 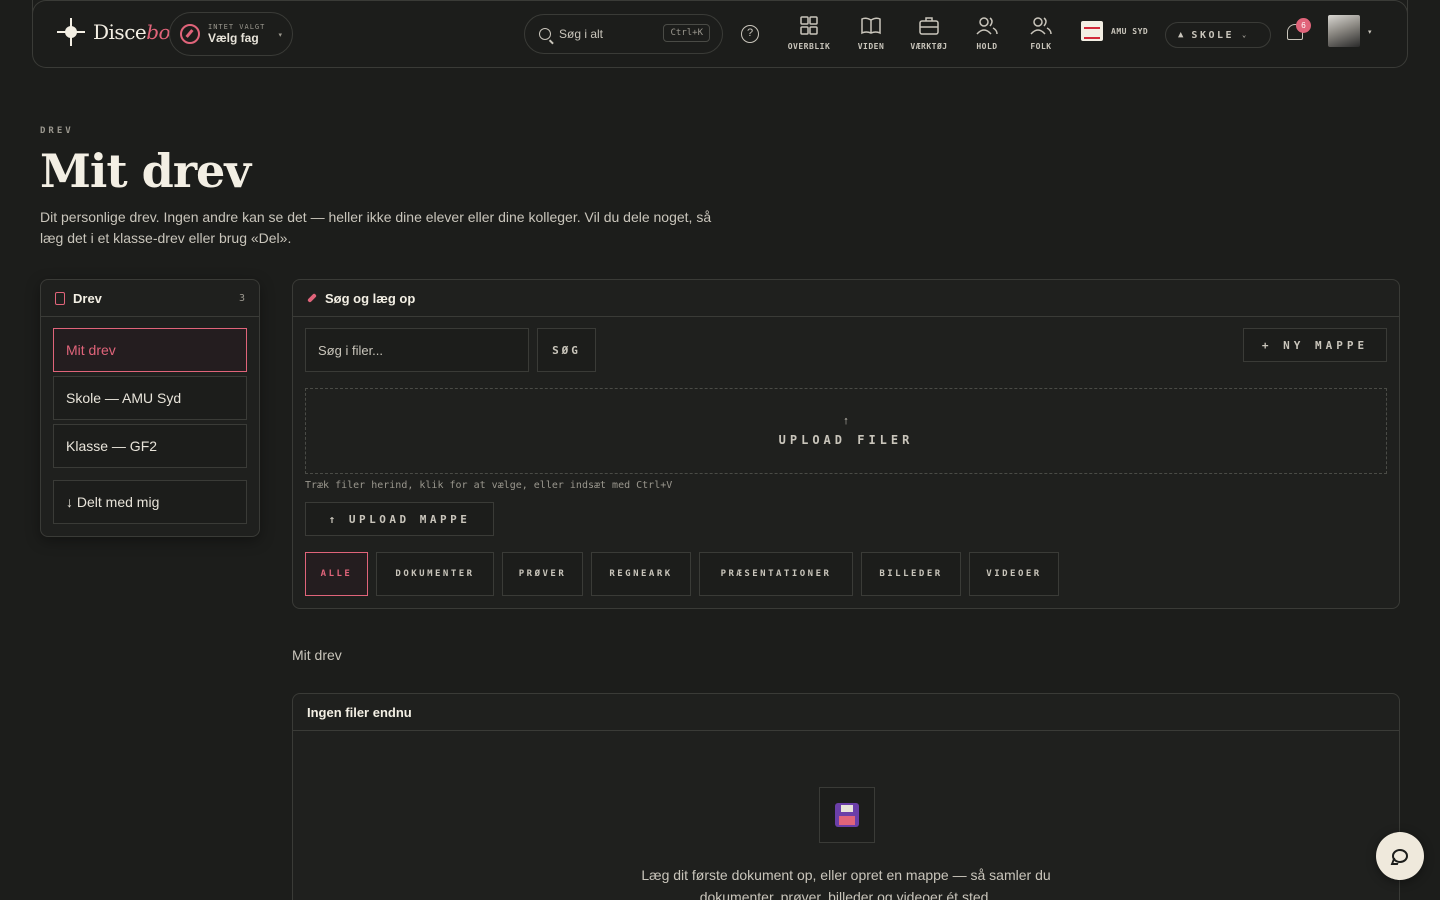 I want to click on filter-alle: ALLE, so click(x=336, y=574).